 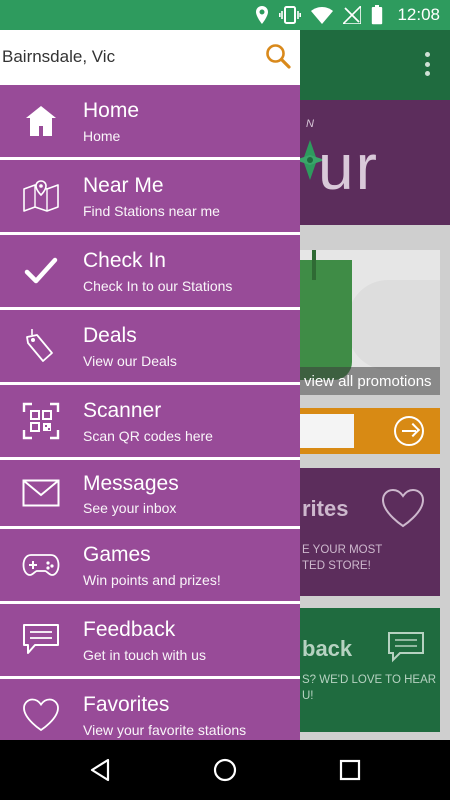 What do you see at coordinates (41, 640) in the screenshot?
I see `chat-bubble-icon` at bounding box center [41, 640].